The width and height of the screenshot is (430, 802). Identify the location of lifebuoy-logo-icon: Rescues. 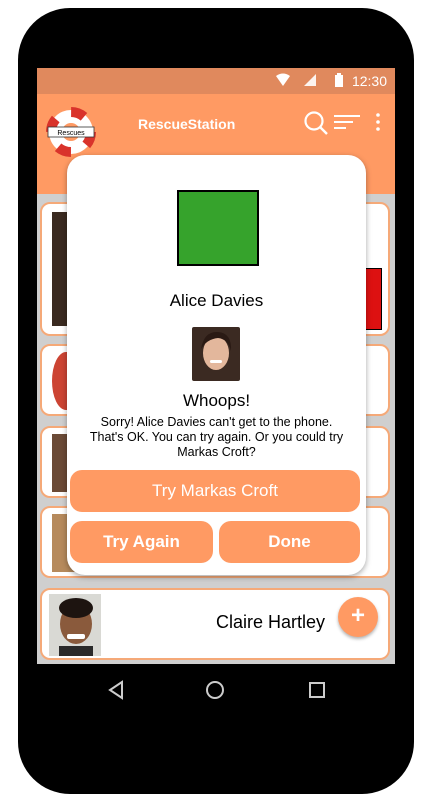
(71, 132).